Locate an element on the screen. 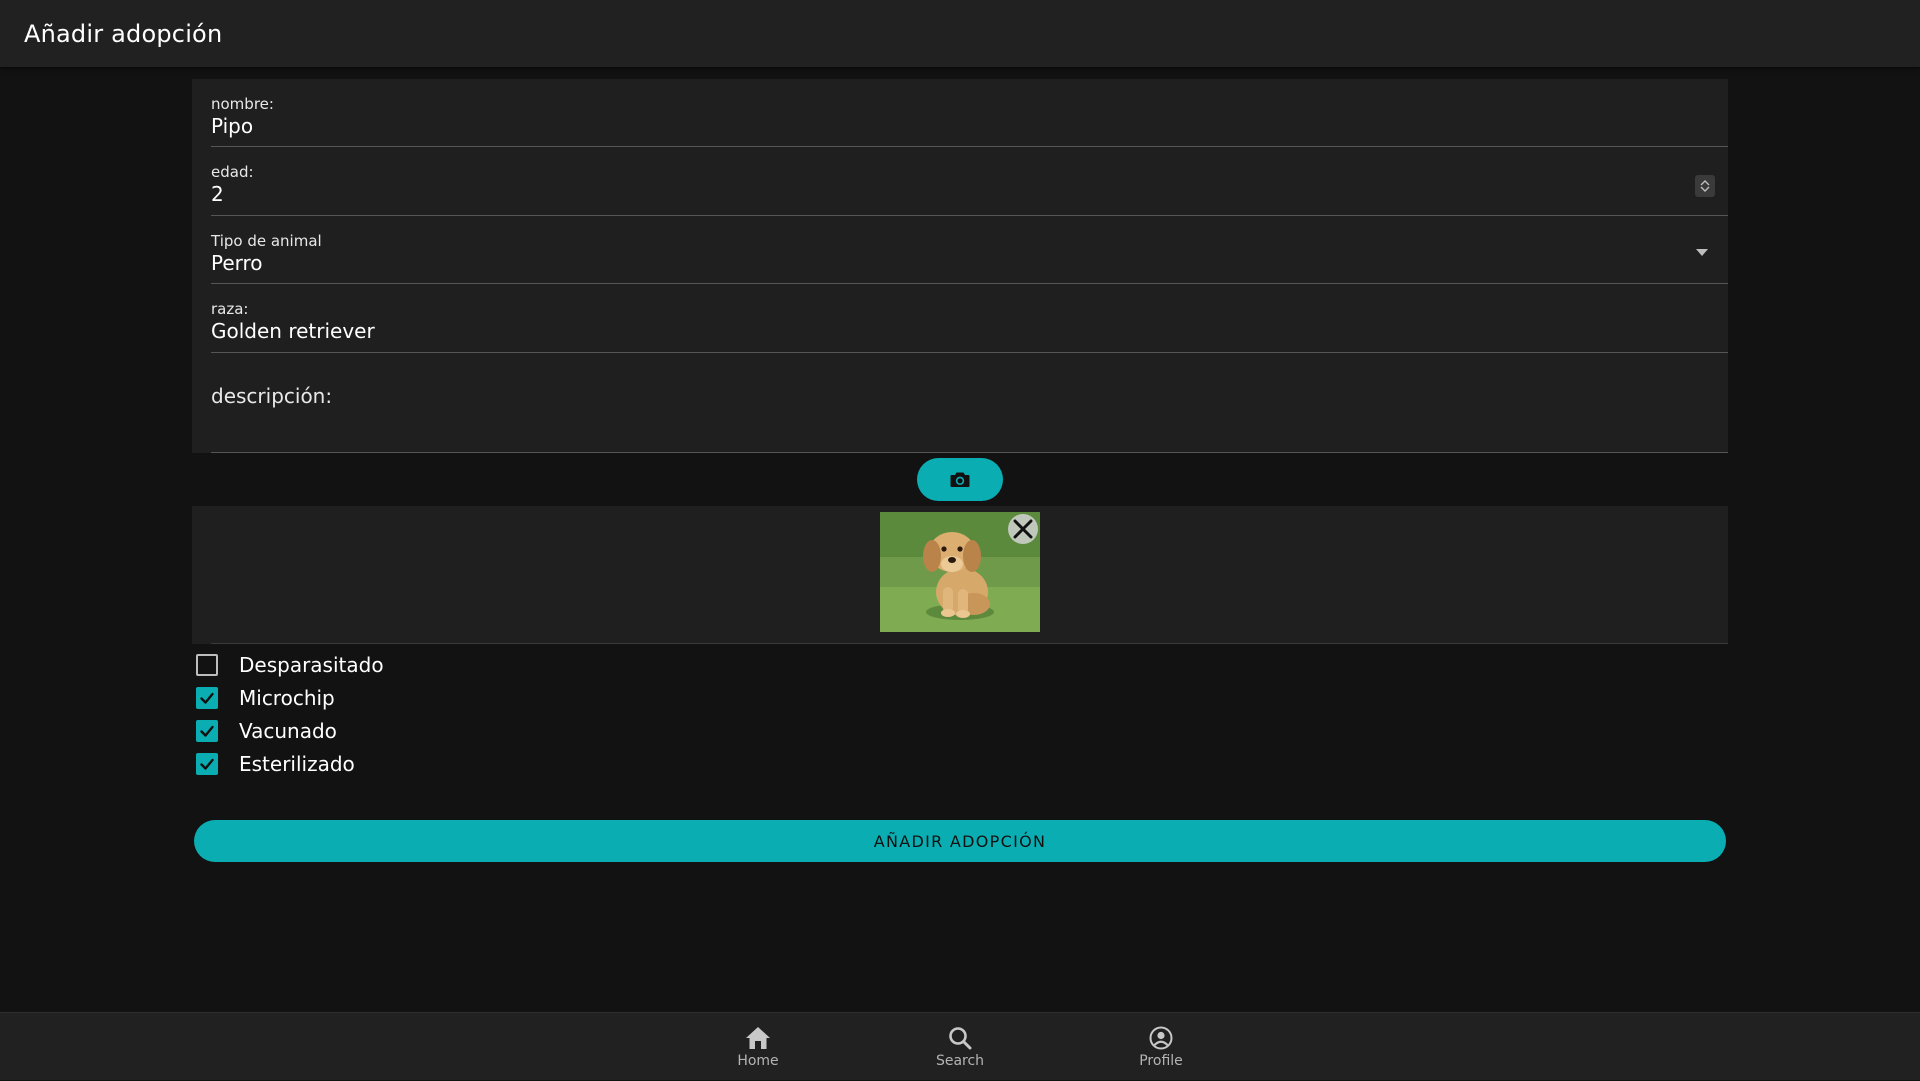 This screenshot has width=1920, height=1081. edad-stepper is located at coordinates (1705, 186).